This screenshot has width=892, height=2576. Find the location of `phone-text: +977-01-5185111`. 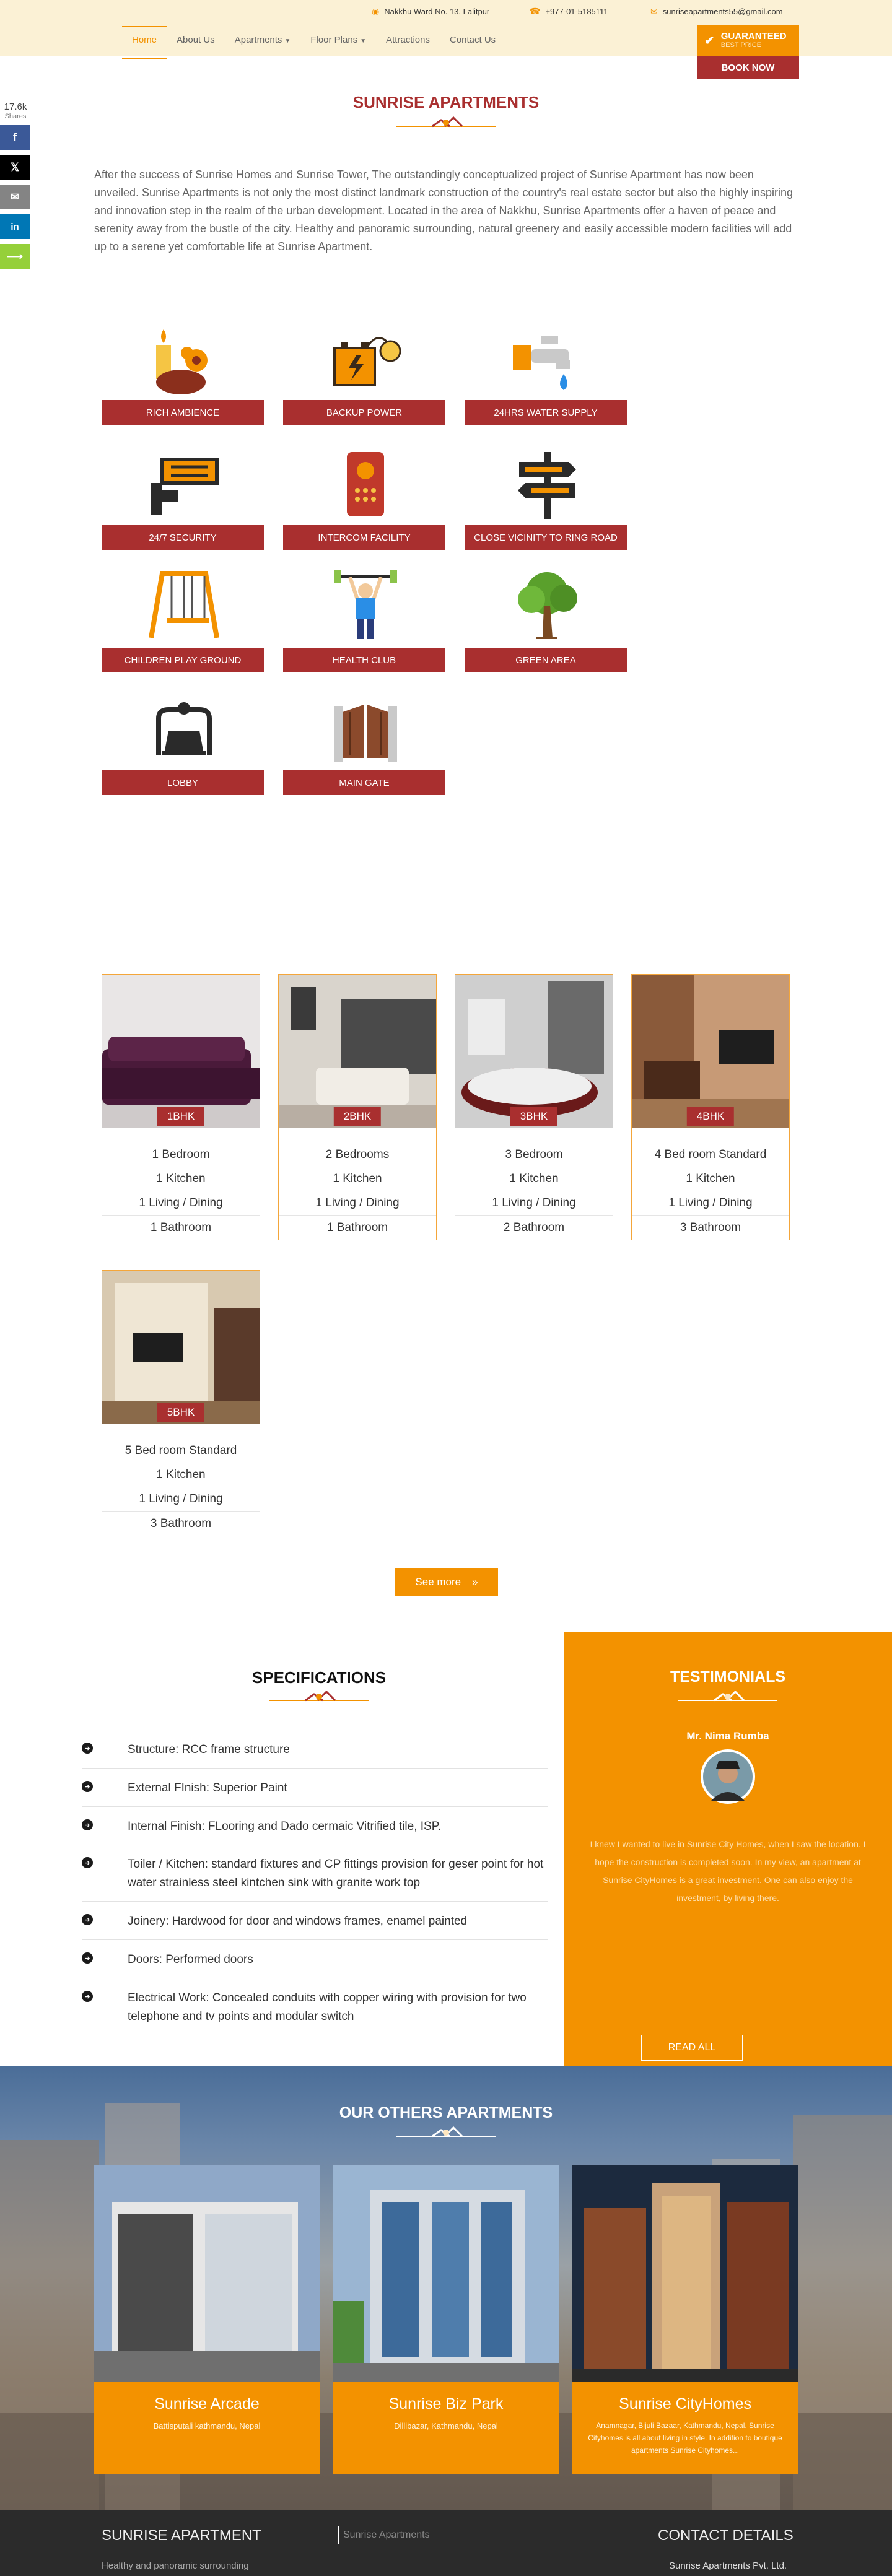

phone-text: +977-01-5185111 is located at coordinates (576, 11).